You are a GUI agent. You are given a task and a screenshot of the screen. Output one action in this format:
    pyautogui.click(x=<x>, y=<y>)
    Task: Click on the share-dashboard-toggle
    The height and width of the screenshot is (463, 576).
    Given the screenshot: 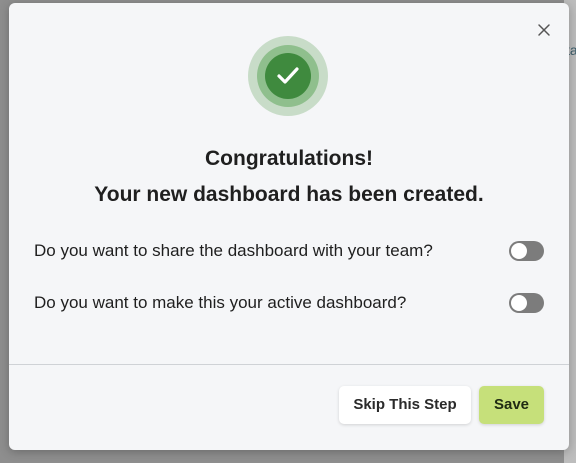 What is the action you would take?
    pyautogui.click(x=526, y=251)
    